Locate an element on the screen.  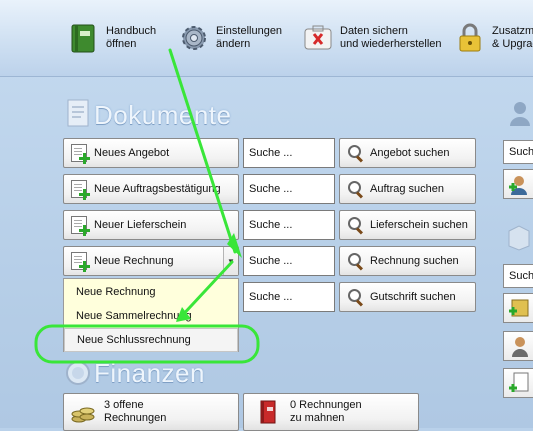
toolbar-einstellungen-button: Einstellungen ändern is located at coordinates (230, 38).